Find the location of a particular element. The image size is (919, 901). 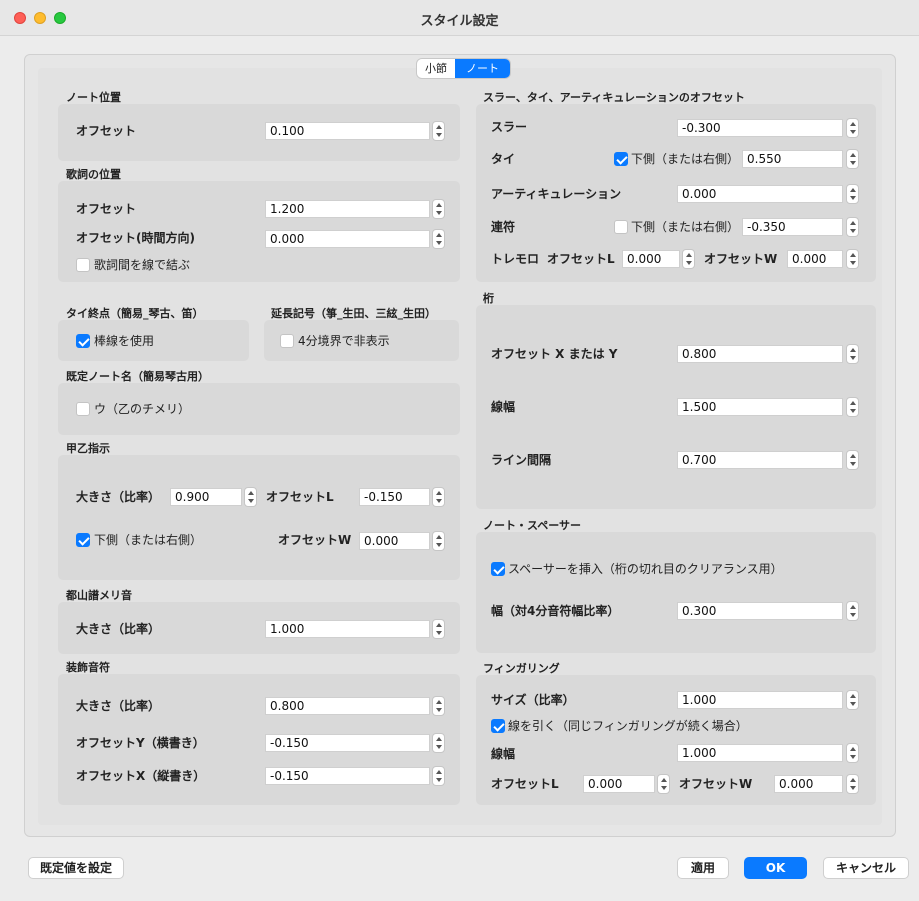

tab-note: ノート is located at coordinates (482, 68).